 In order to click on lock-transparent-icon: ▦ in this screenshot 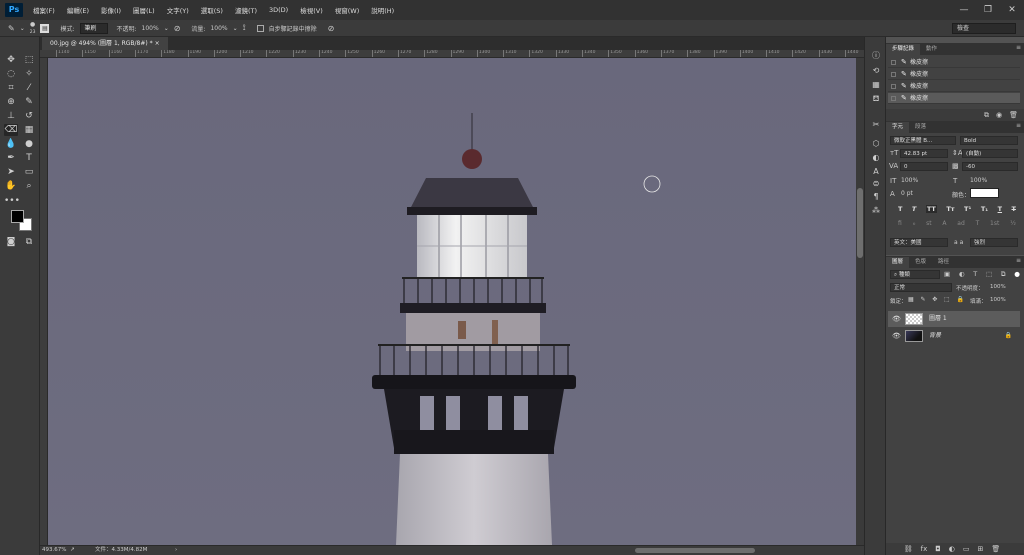, I will do `click(911, 299)`.